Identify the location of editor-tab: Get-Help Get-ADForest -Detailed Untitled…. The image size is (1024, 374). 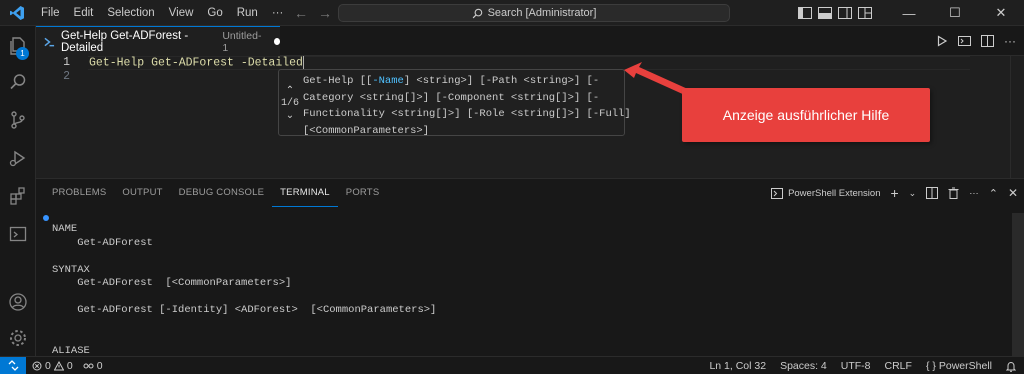
(158, 41).